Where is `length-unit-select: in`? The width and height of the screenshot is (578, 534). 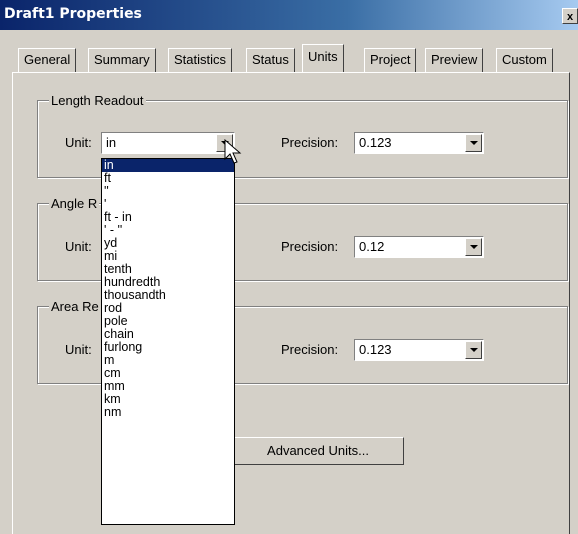
length-unit-select: in is located at coordinates (168, 143).